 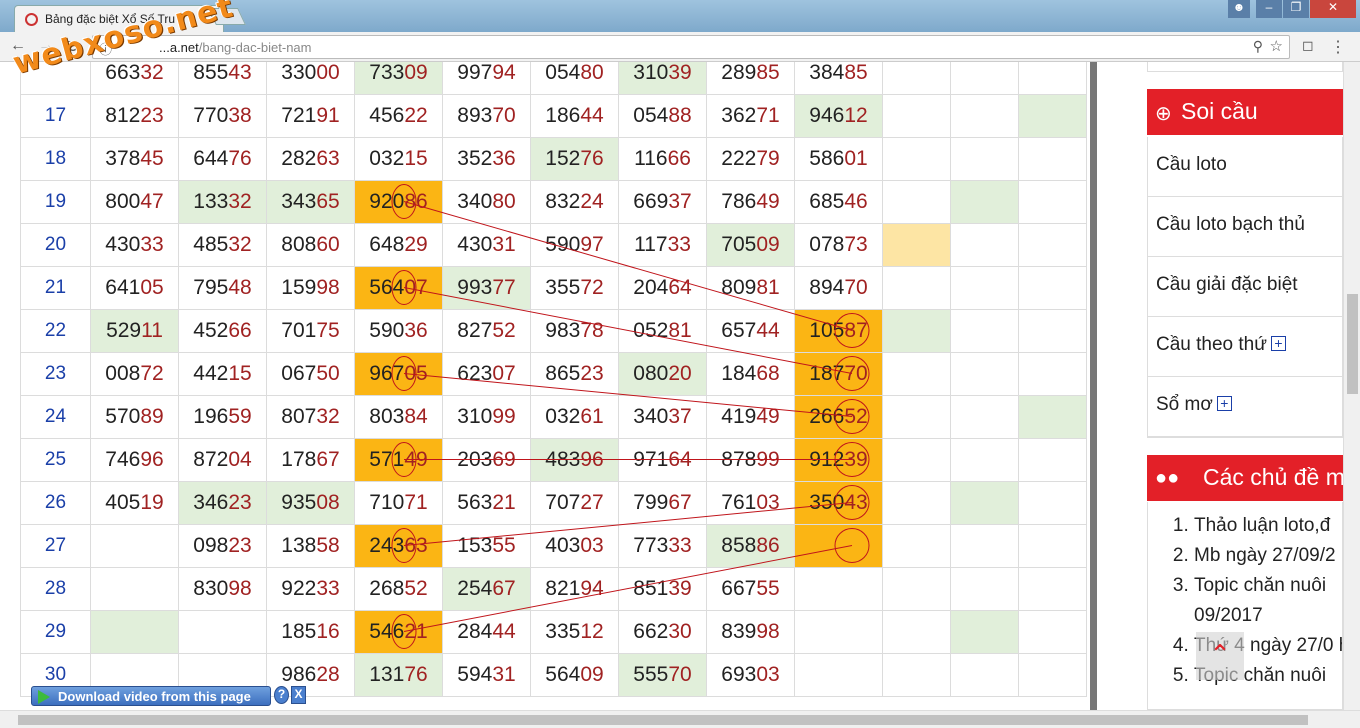 I want to click on soi-cau-item: Cầu loto, so click(x=1245, y=167).